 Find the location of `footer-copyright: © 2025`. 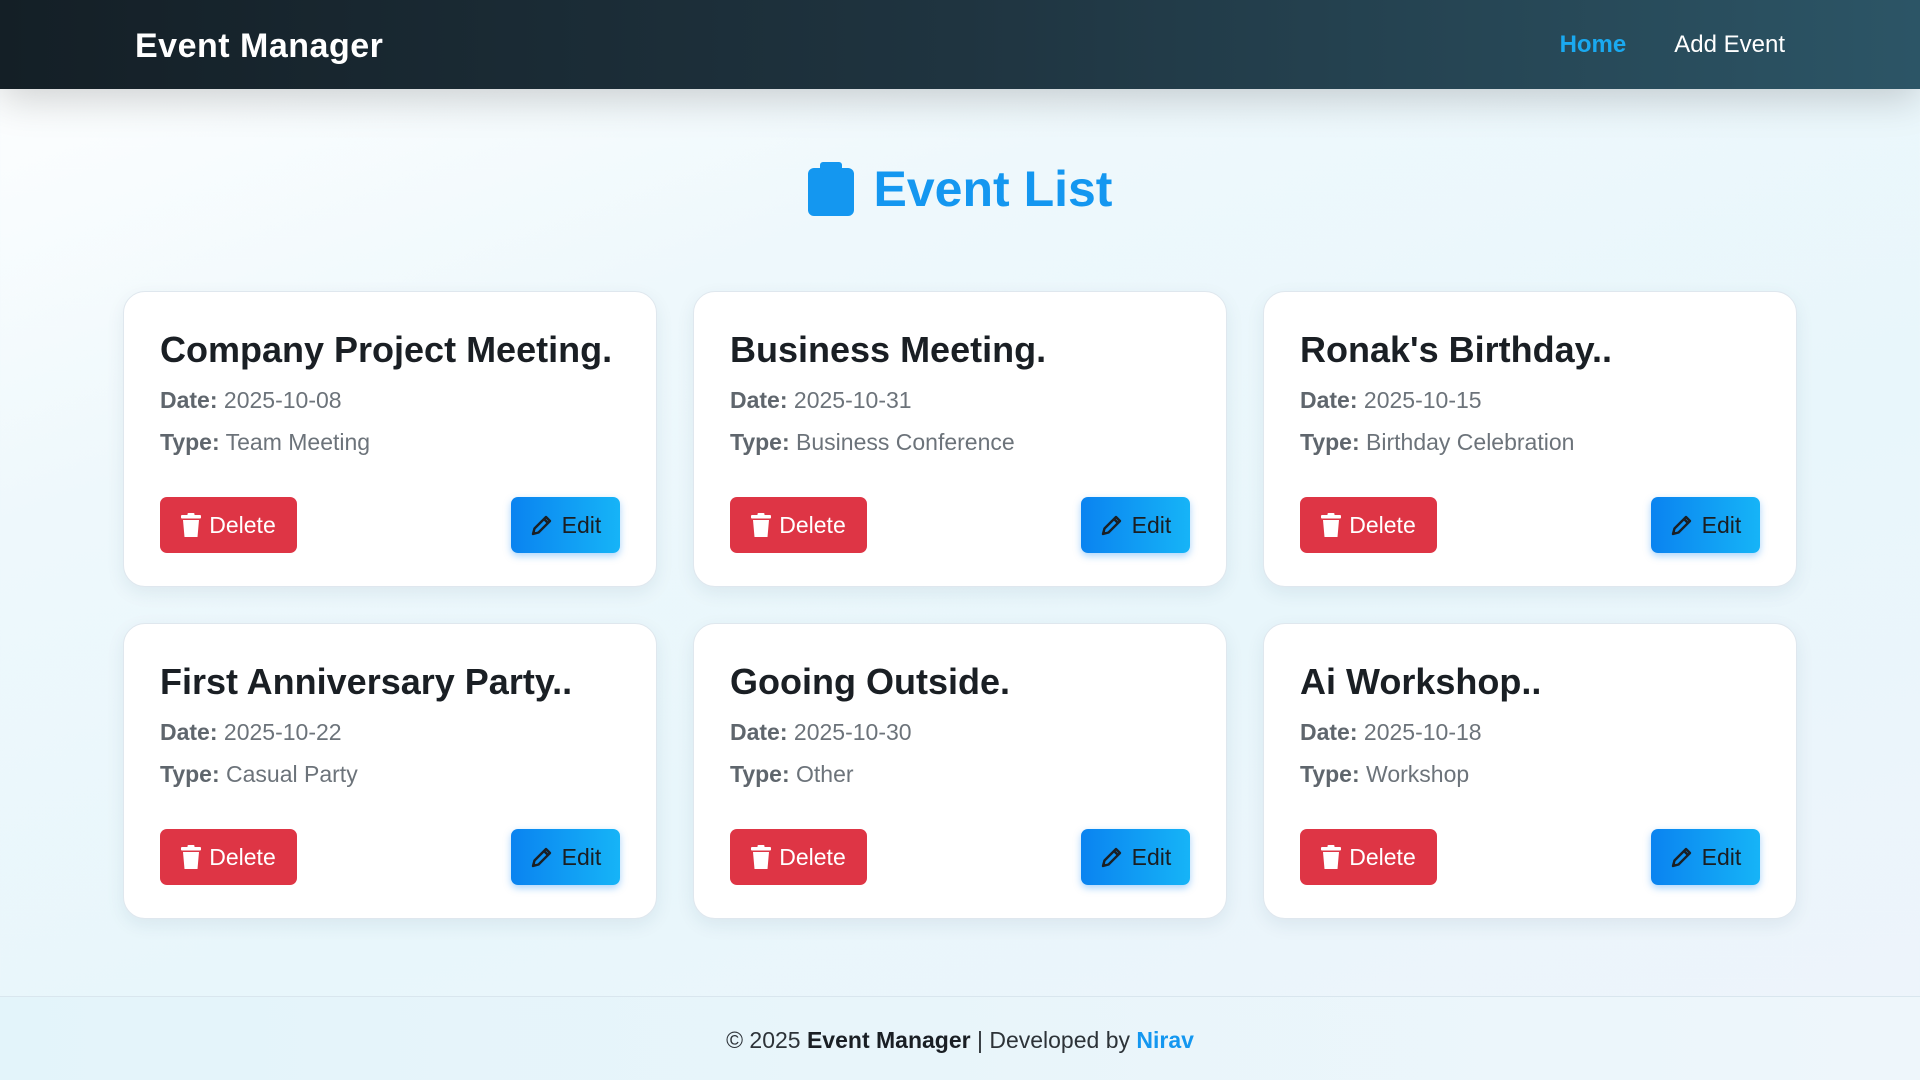

footer-copyright: © 2025 is located at coordinates (766, 1040).